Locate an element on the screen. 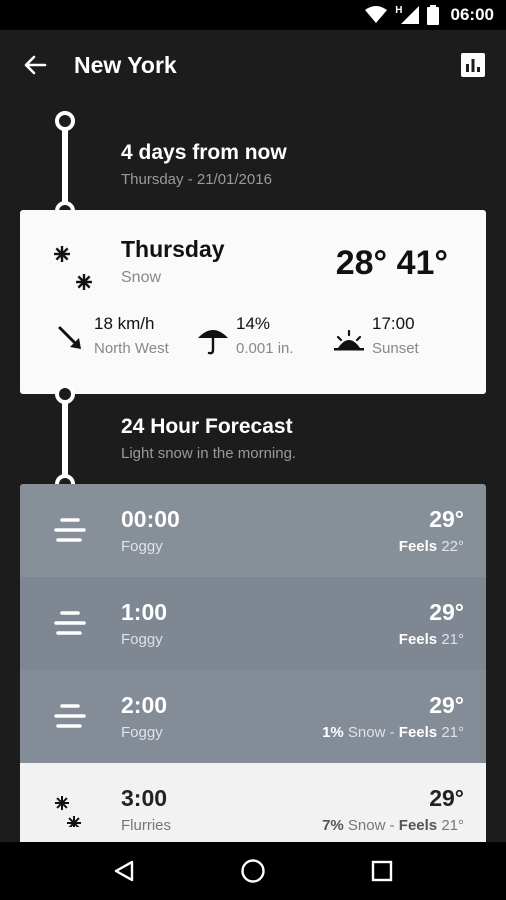 The image size is (506, 900). chart-button is located at coordinates (473, 65).